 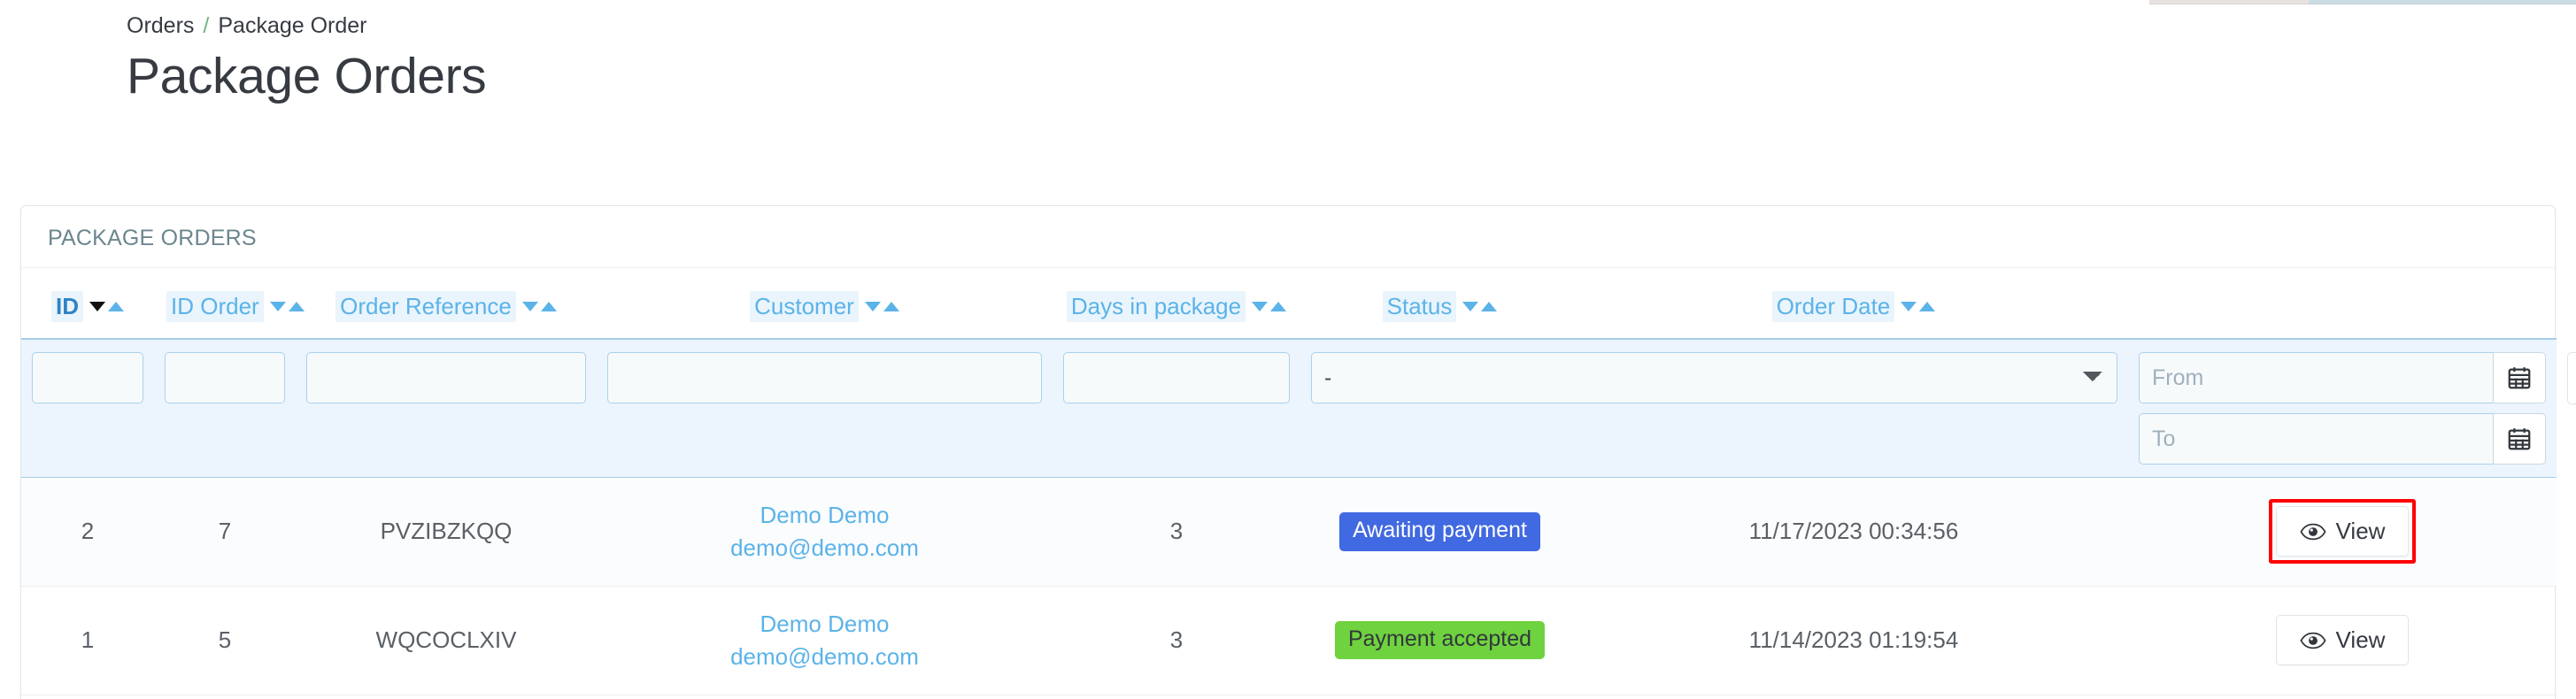 I want to click on column-label-days-in-package: Days in package, so click(x=1156, y=306).